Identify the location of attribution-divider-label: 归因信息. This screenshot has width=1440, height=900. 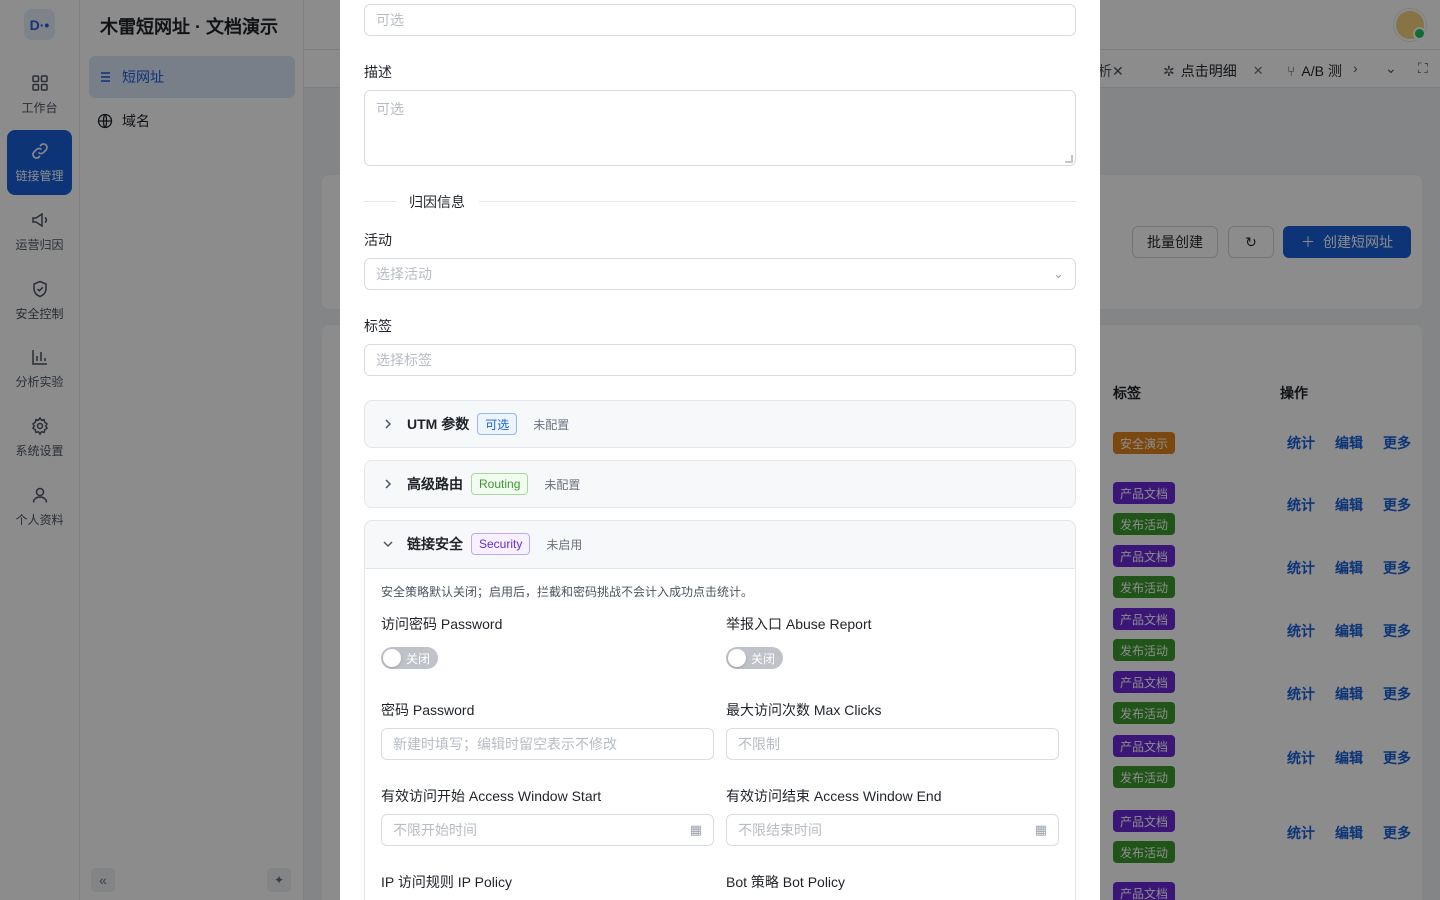
(437, 202).